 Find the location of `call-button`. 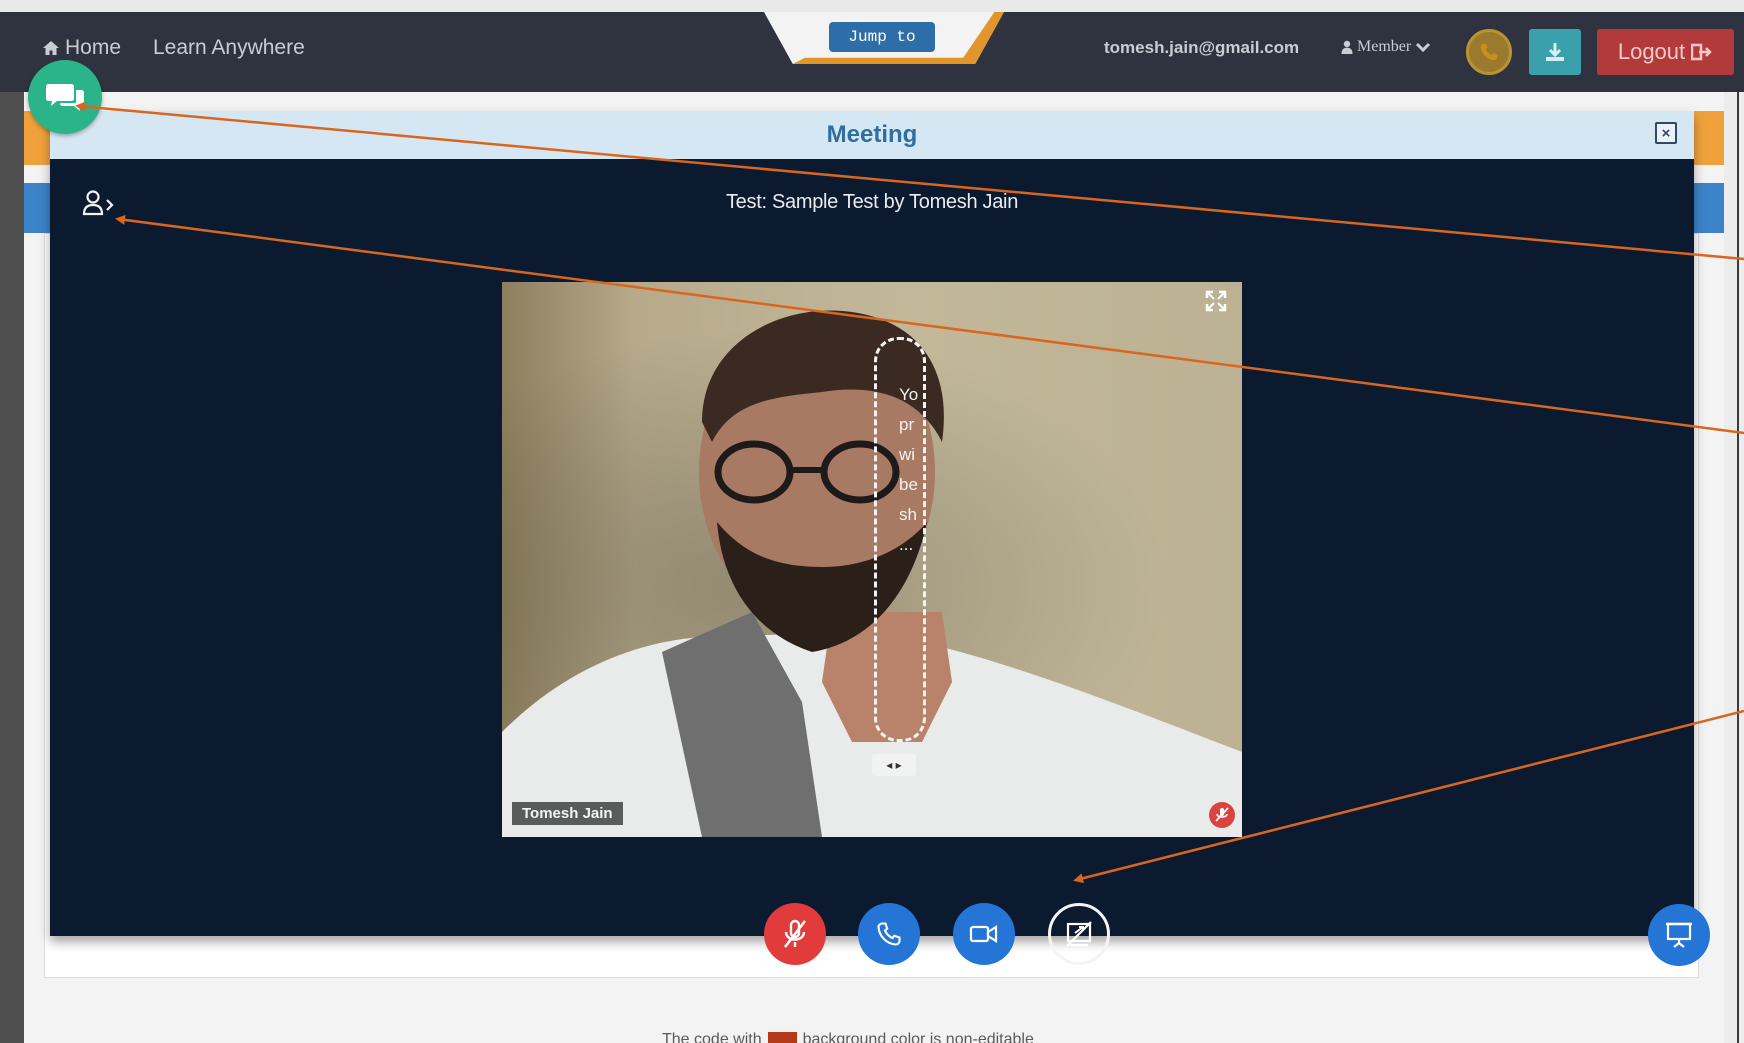

call-button is located at coordinates (1489, 52).